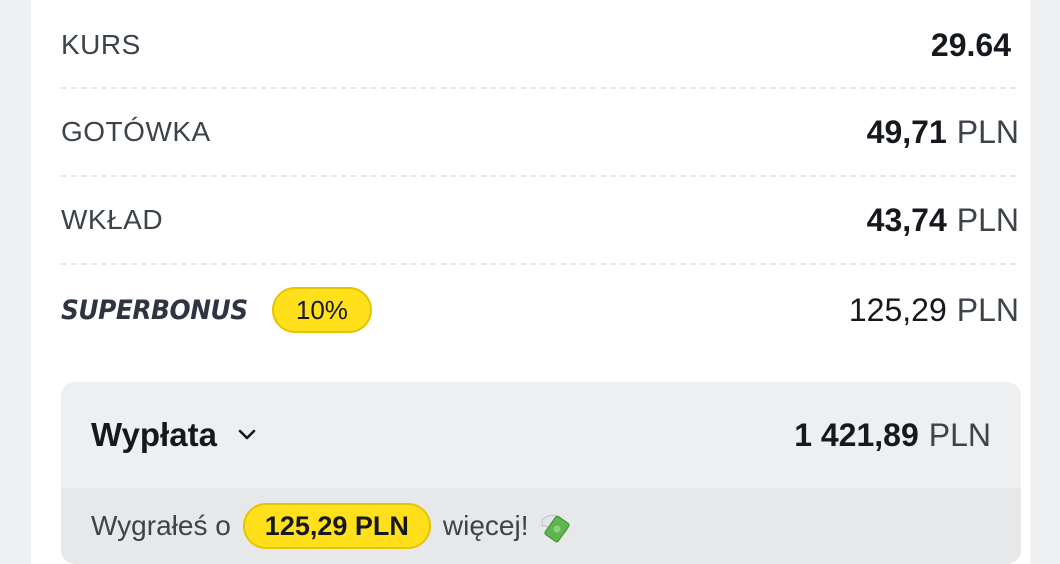 The width and height of the screenshot is (1060, 564). Describe the element at coordinates (247, 435) in the screenshot. I see `chevron-down-icon` at that location.